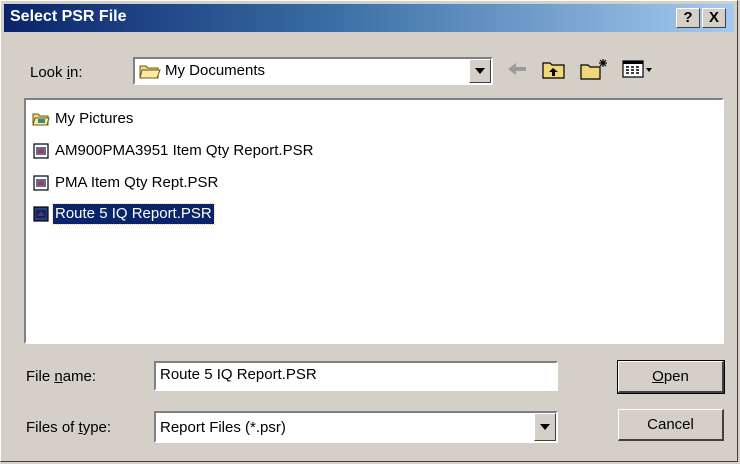  Describe the element at coordinates (69, 427) in the screenshot. I see `file-type-label: Files of type:` at that location.